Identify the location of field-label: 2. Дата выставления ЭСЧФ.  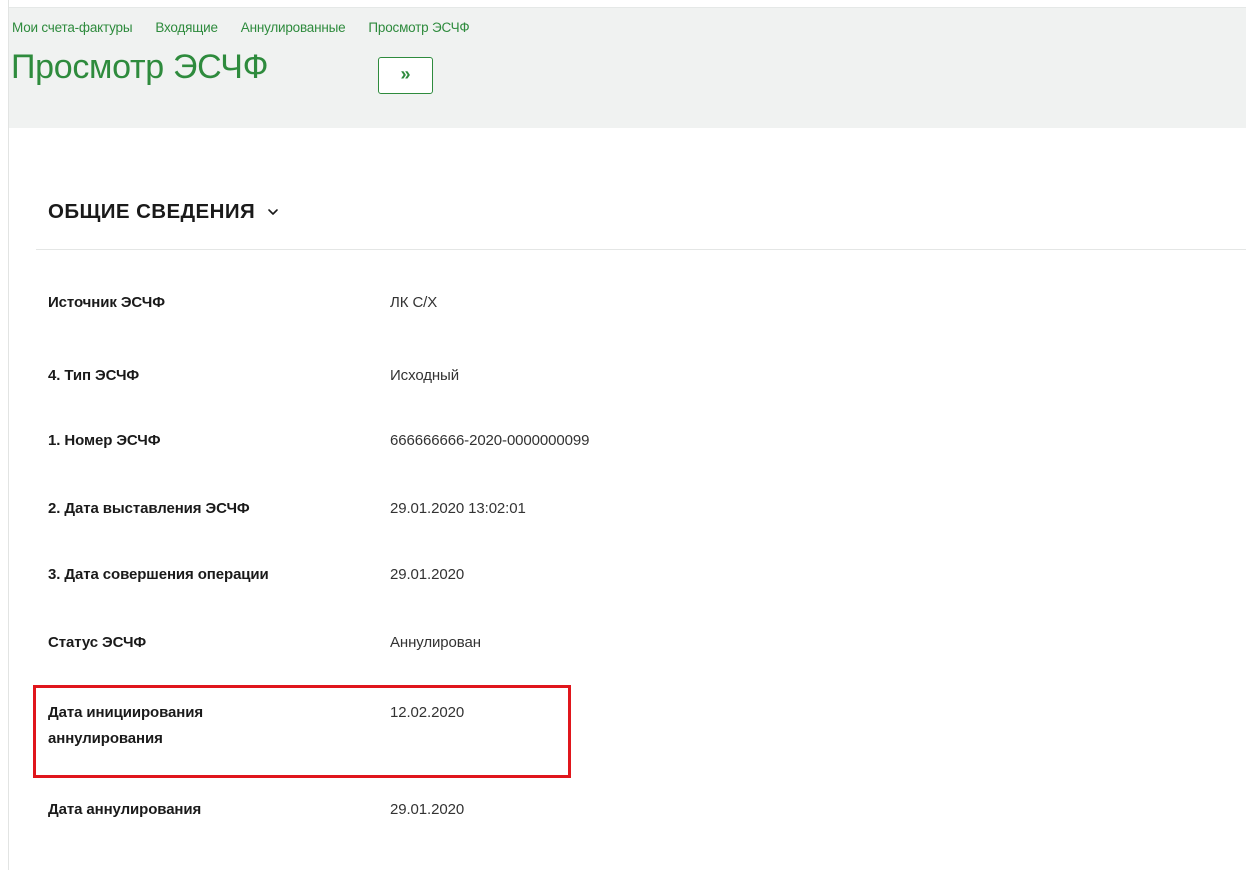
(149, 508).